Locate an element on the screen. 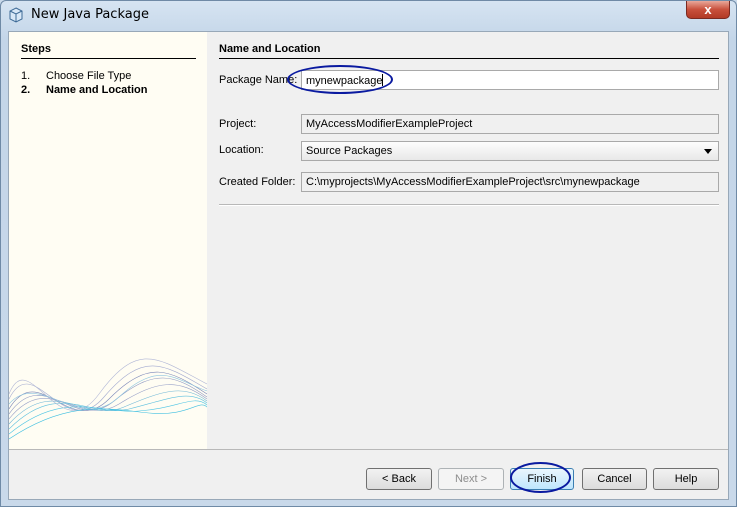  step-choose-file-type: 1. Choose File Type is located at coordinates (76, 76).